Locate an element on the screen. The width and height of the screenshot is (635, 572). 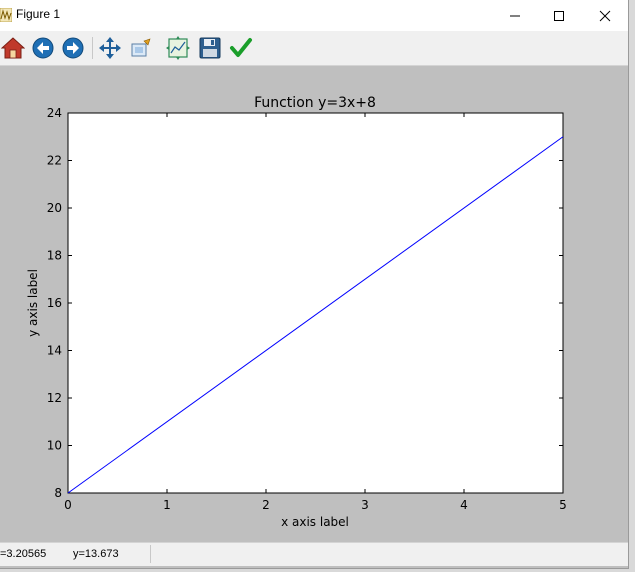
y-tick-label: 14 is located at coordinates (54, 351).